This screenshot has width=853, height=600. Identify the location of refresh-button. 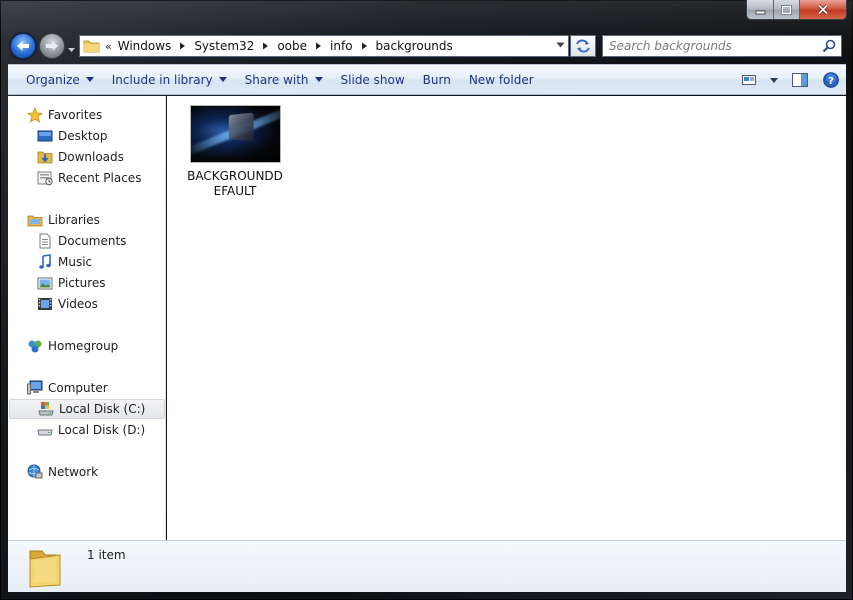
(583, 46).